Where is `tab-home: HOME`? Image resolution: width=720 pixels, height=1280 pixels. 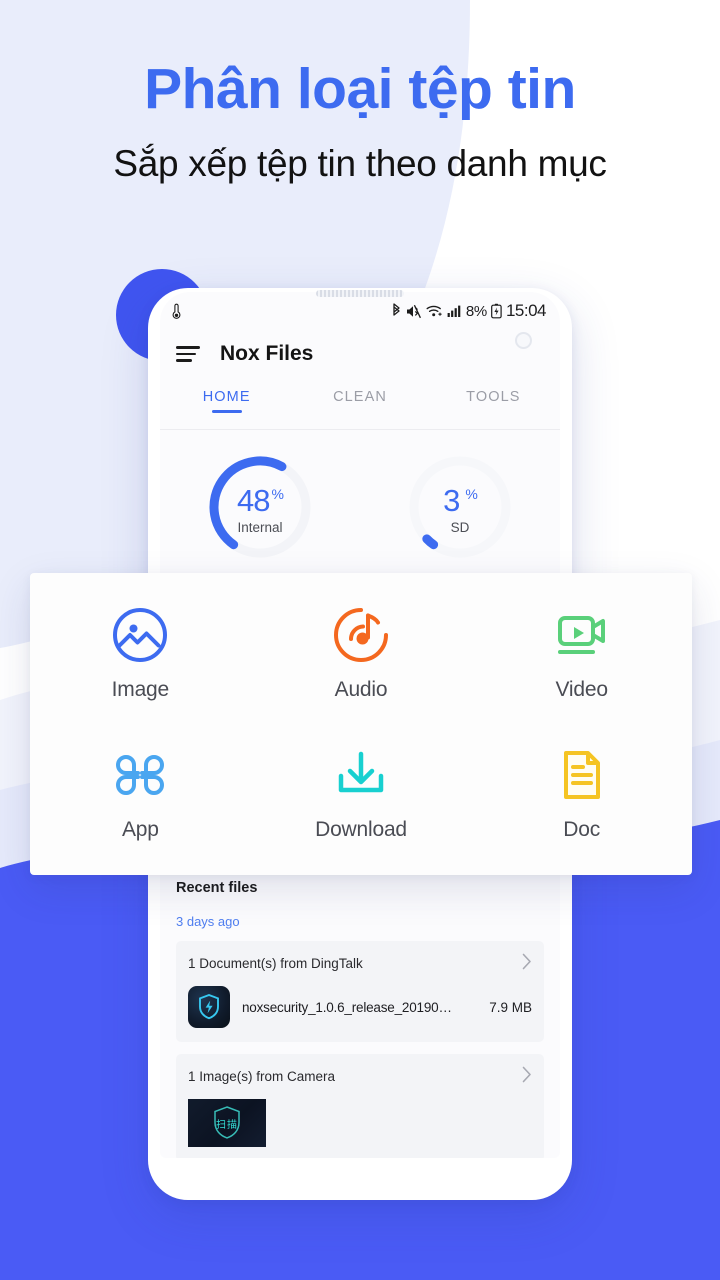 tab-home: HOME is located at coordinates (226, 401).